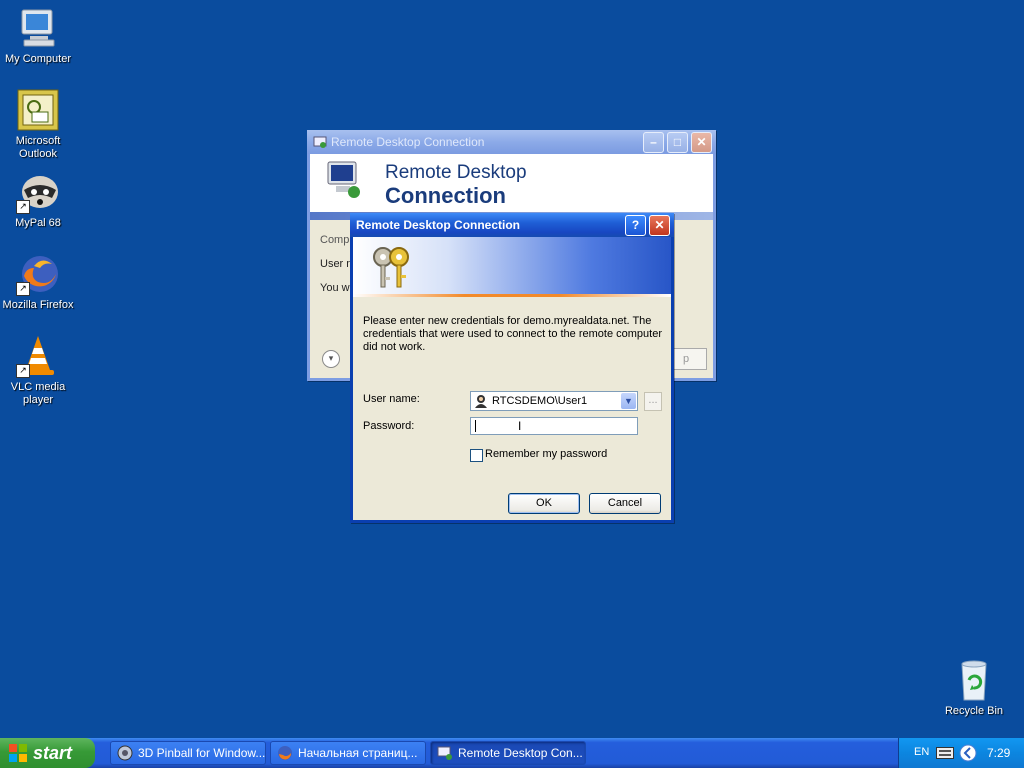  What do you see at coordinates (476, 455) in the screenshot?
I see `remember-password-checkbox` at bounding box center [476, 455].